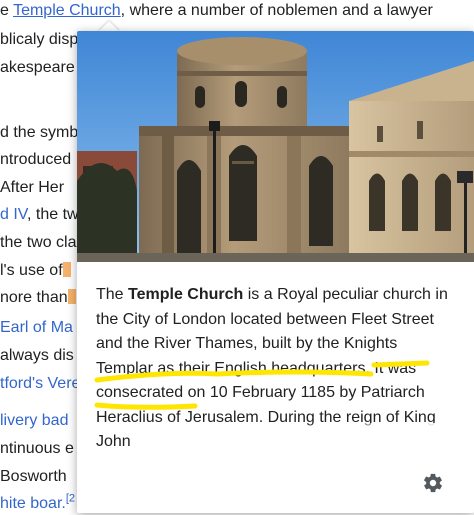  Describe the element at coordinates (67, 10) in the screenshot. I see `temple-church-link: Temple Church` at that location.